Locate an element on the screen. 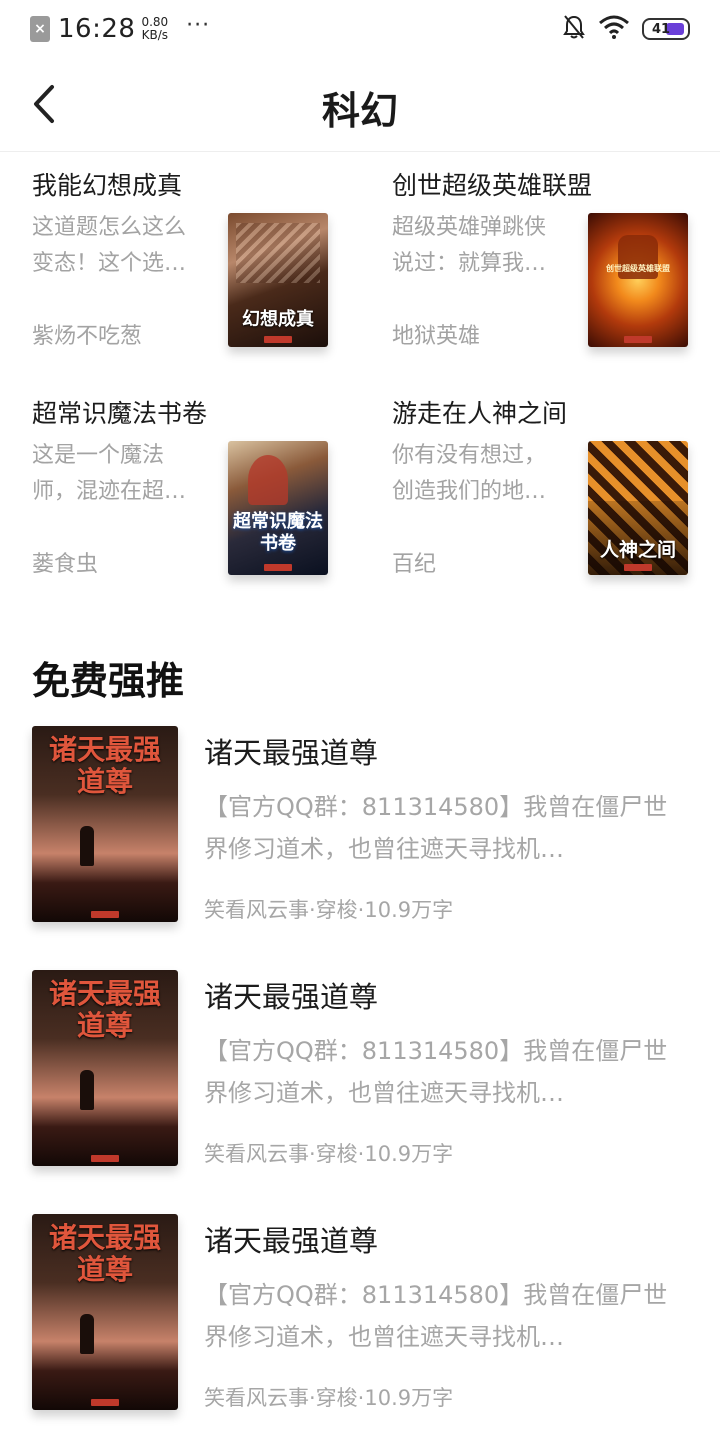  book-card: 超常识魔法书卷 这是一个魔法师，混迹在超… 蒌食虫 超常识魔法书卷 is located at coordinates (182, 488).